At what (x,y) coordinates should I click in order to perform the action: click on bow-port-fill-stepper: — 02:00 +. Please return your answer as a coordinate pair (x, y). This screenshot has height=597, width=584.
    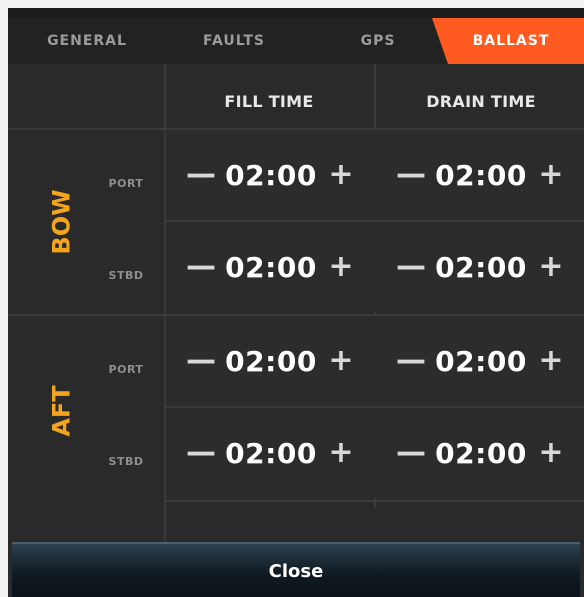
    Looking at the image, I should click on (271, 175).